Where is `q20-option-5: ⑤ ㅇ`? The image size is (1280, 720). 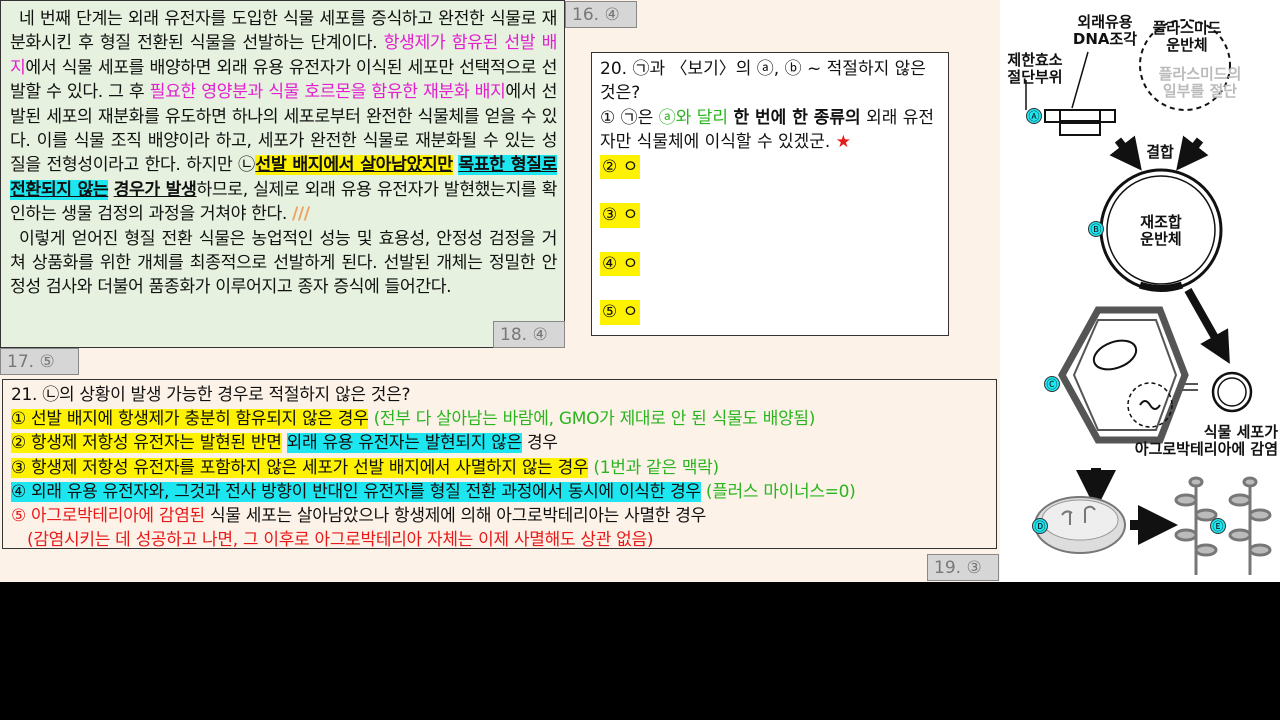 q20-option-5: ⑤ ㅇ is located at coordinates (620, 312).